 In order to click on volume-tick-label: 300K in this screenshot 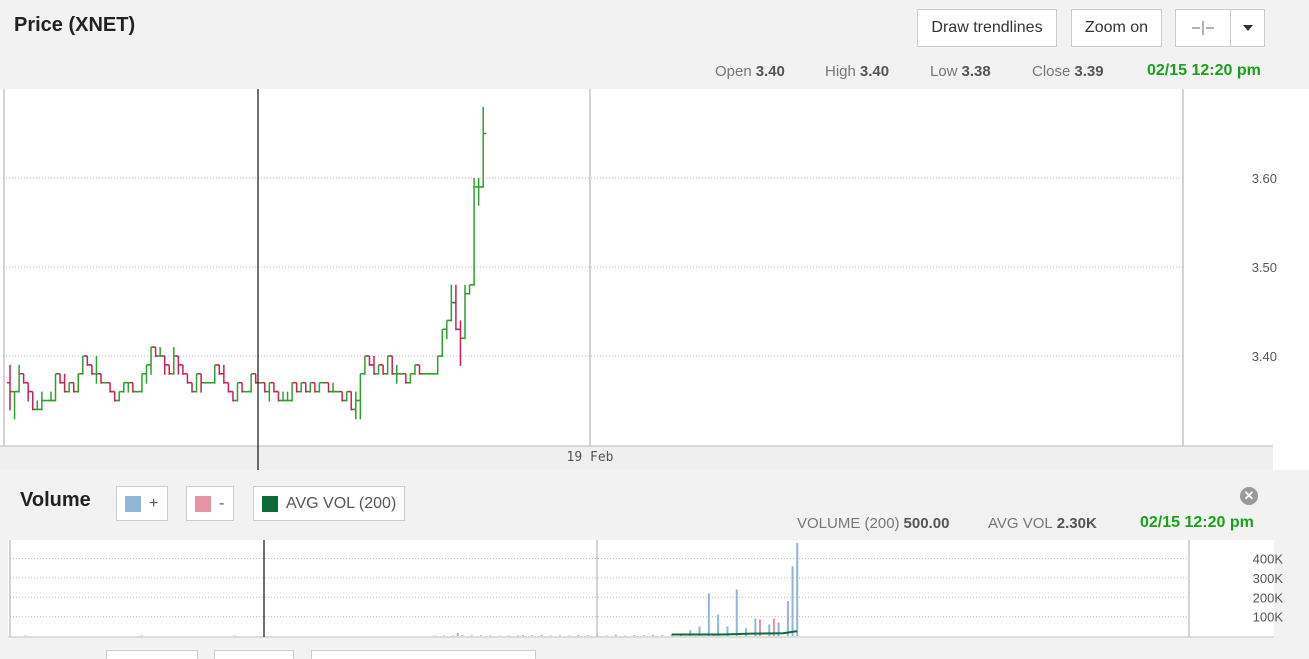, I will do `click(1268, 578)`.